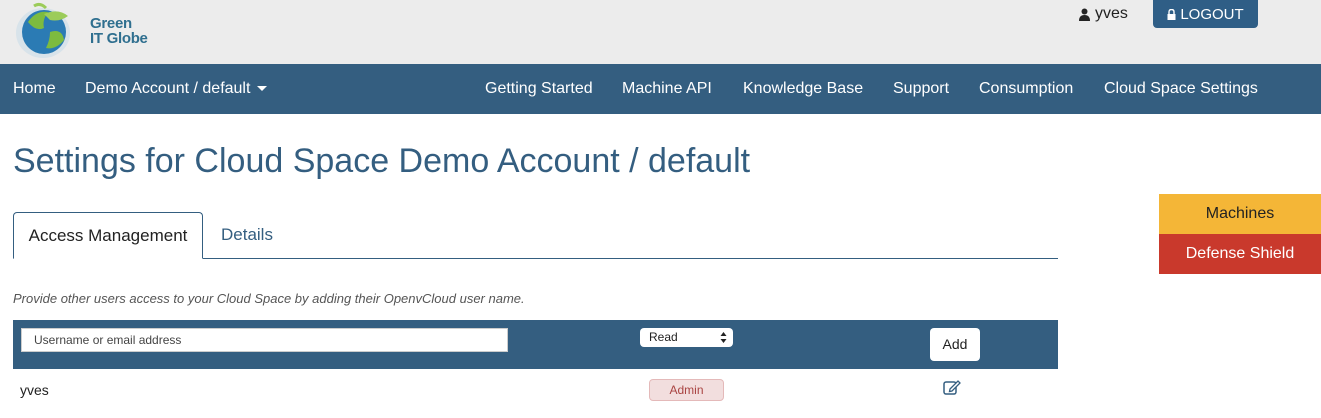 This screenshot has width=1321, height=418. I want to click on logo-line-1: Green, so click(111, 23).